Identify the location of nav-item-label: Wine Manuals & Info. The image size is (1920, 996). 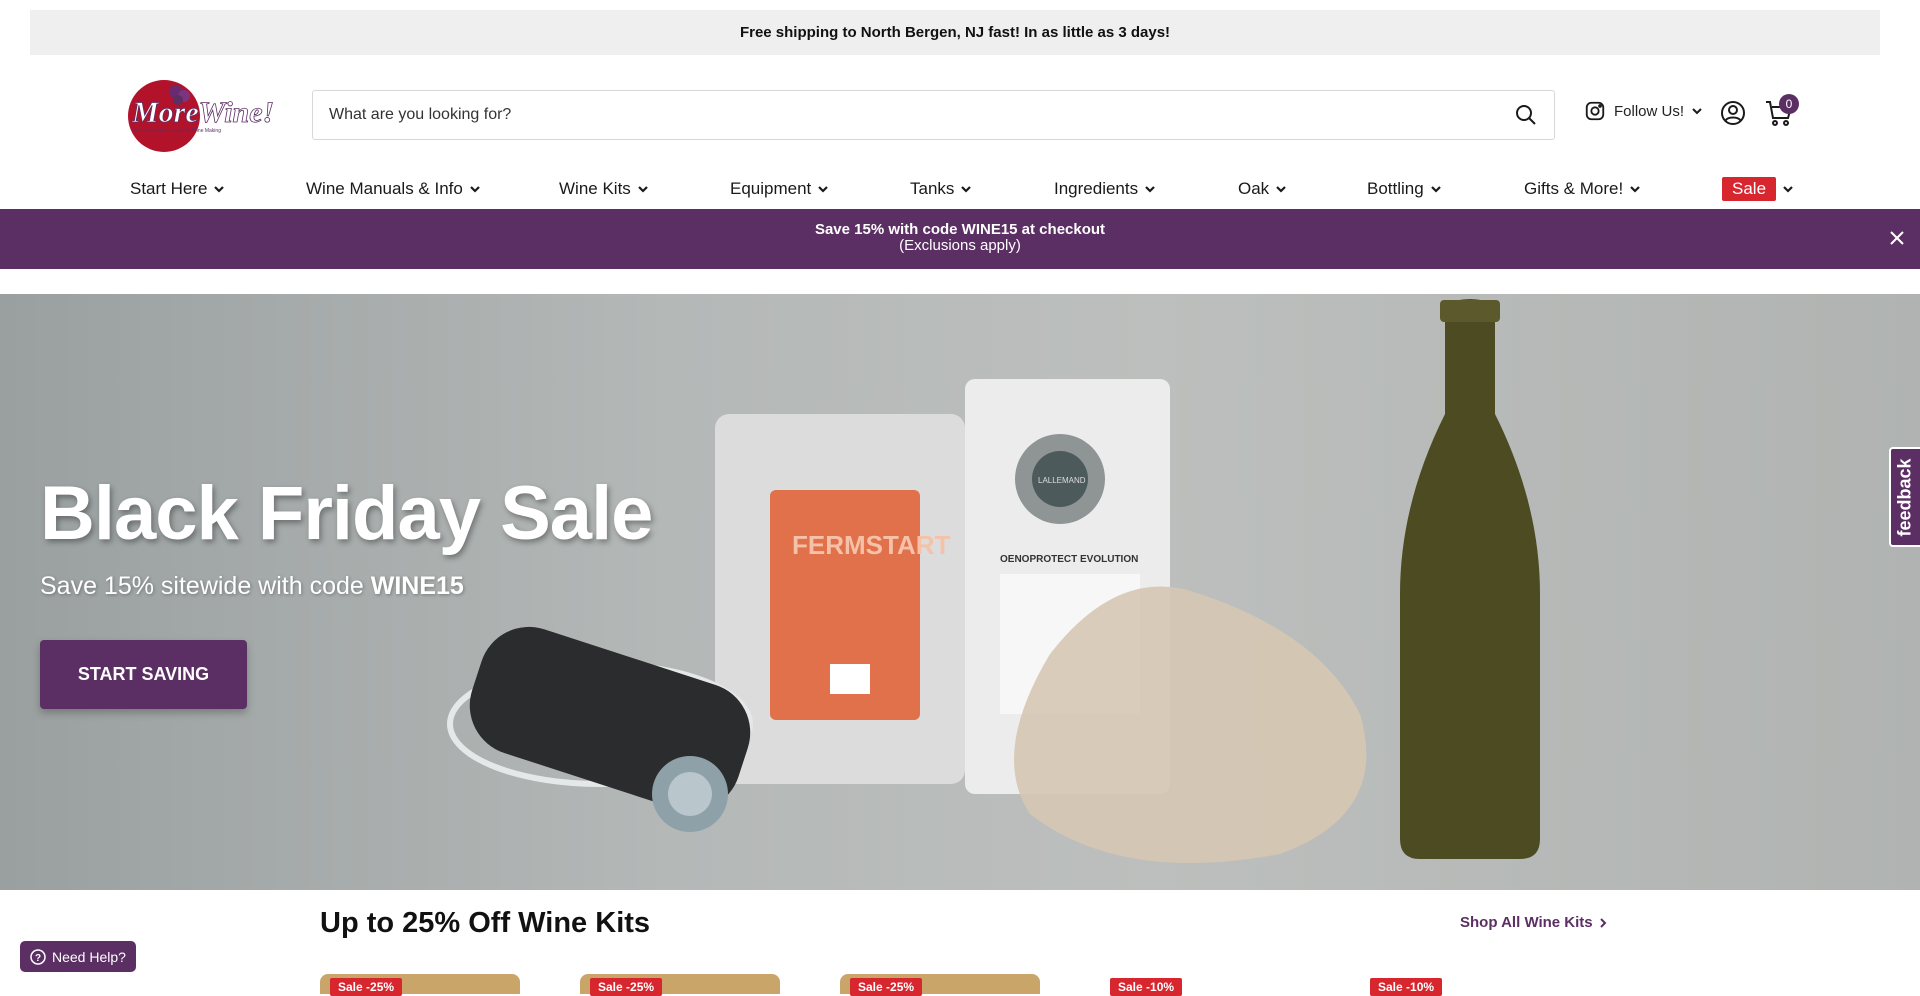
(384, 188).